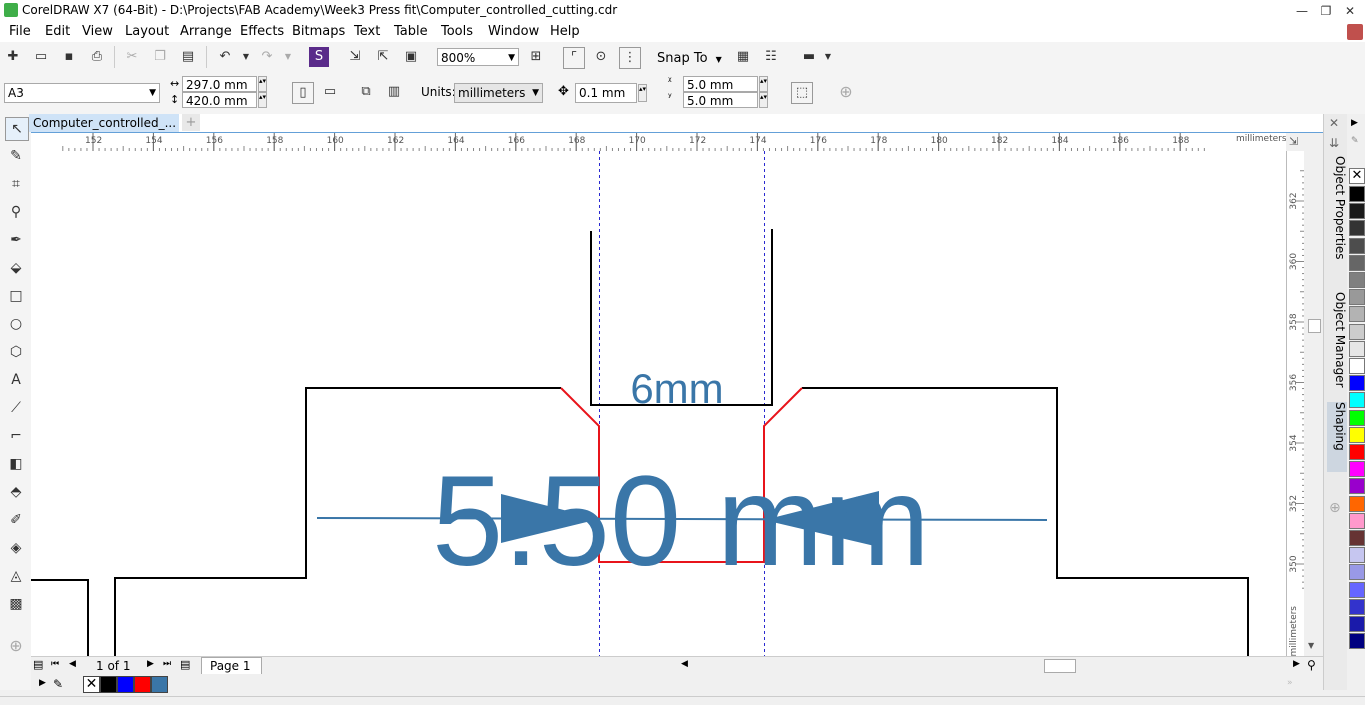 The width and height of the screenshot is (1365, 705). Describe the element at coordinates (16, 156) in the screenshot. I see `shape-tool-icon: ✎` at that location.